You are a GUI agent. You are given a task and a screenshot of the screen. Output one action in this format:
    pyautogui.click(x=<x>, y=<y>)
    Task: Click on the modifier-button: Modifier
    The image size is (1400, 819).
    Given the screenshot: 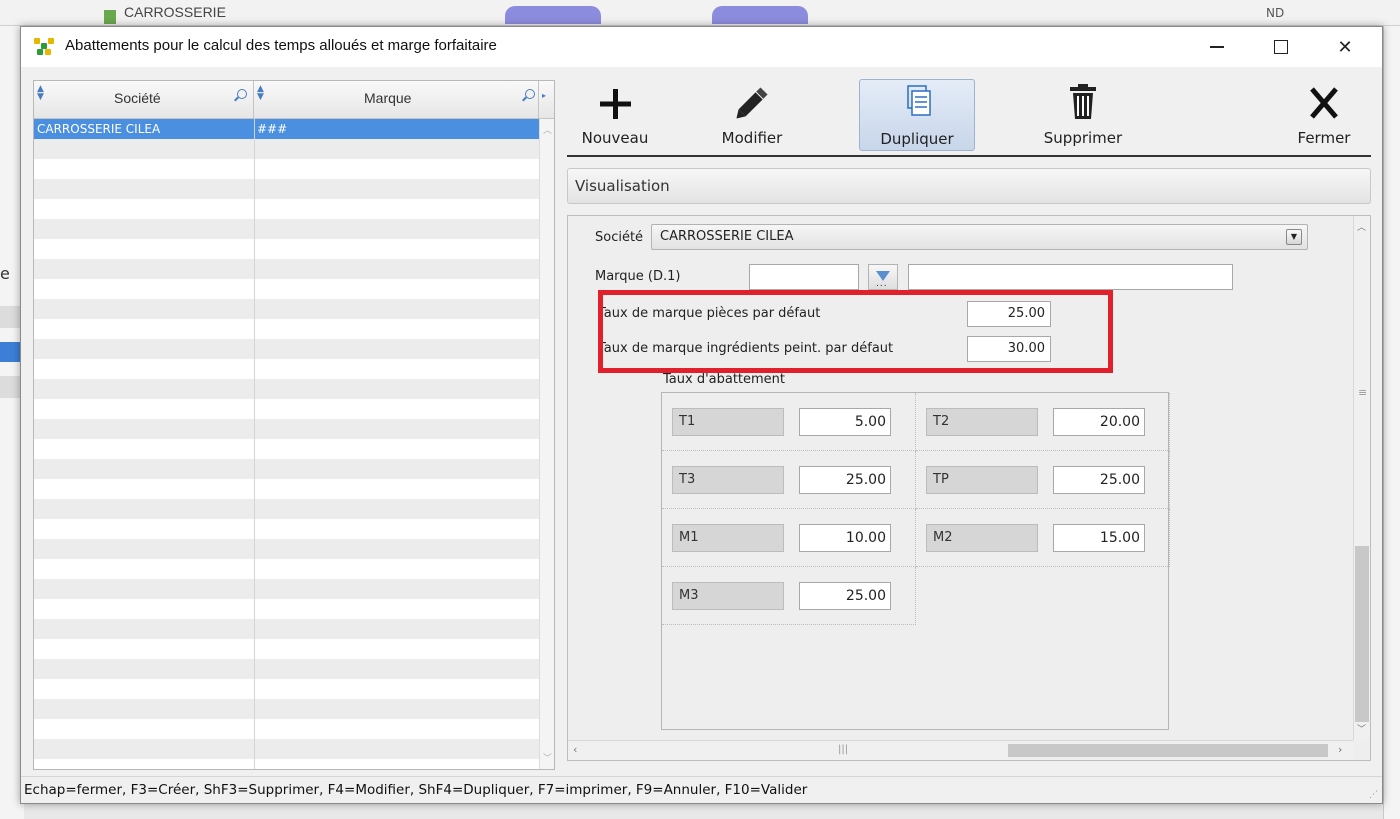 What is the action you would take?
    pyautogui.click(x=752, y=115)
    